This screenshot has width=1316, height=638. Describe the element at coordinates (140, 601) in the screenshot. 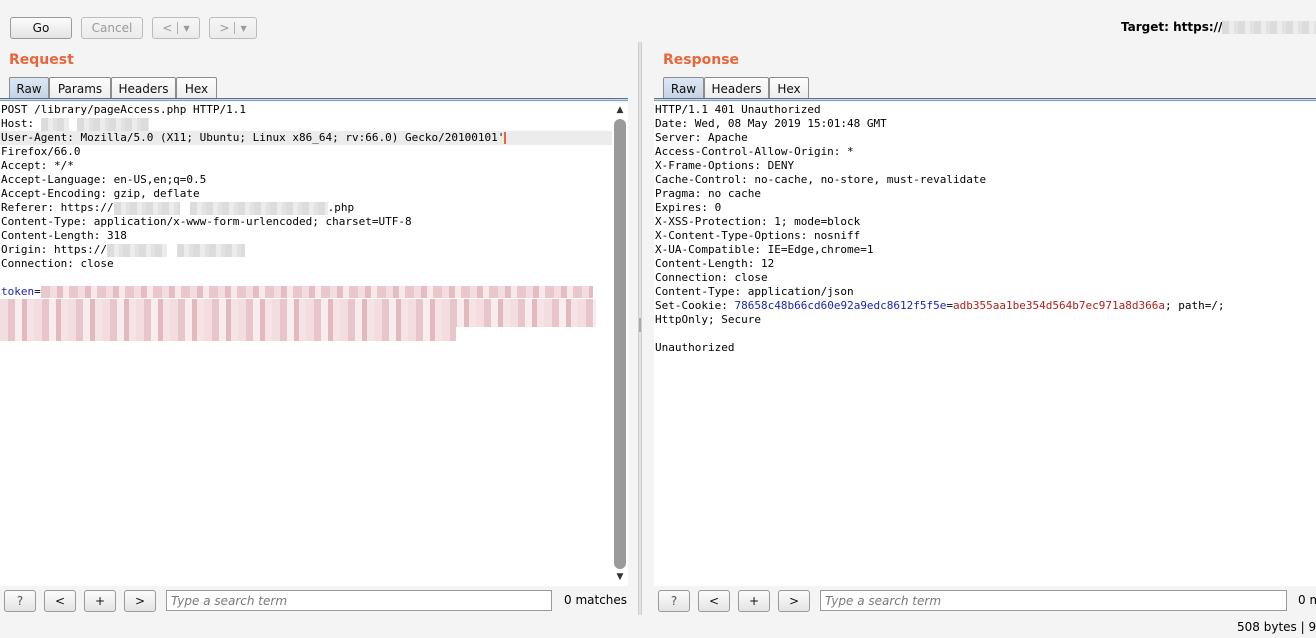

I see `request-search-next-button: >` at that location.